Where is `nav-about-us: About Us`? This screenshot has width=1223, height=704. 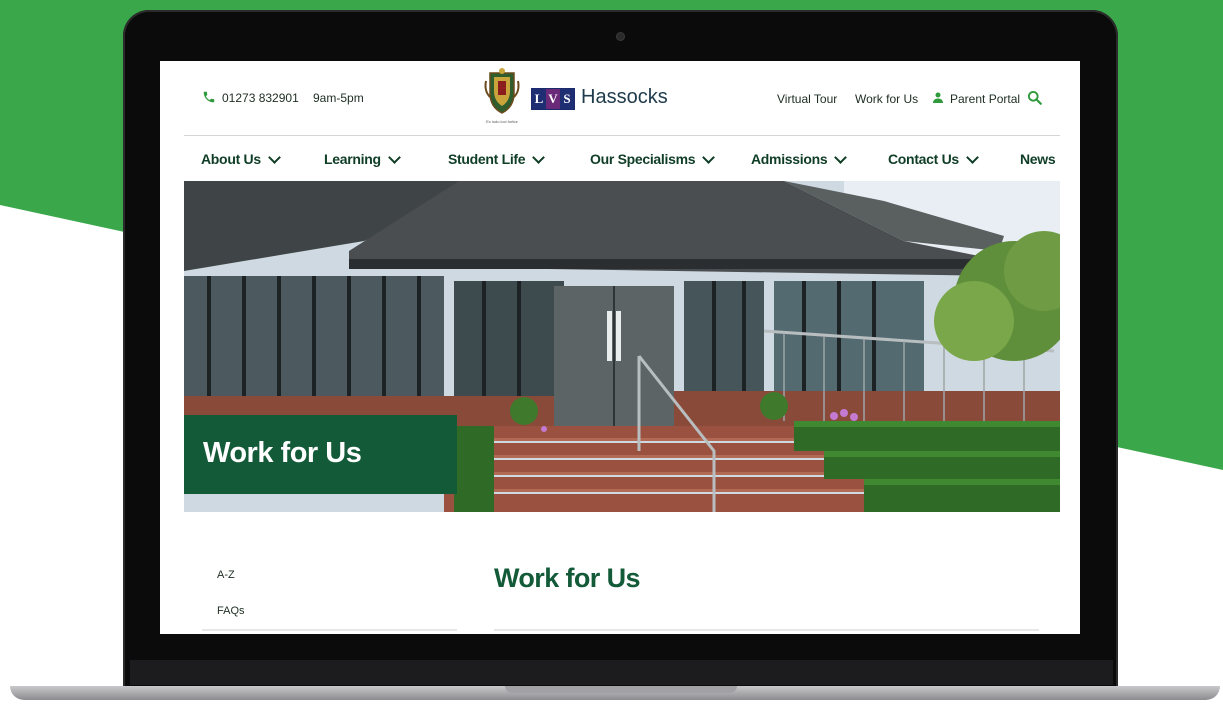 nav-about-us: About Us is located at coordinates (241, 158).